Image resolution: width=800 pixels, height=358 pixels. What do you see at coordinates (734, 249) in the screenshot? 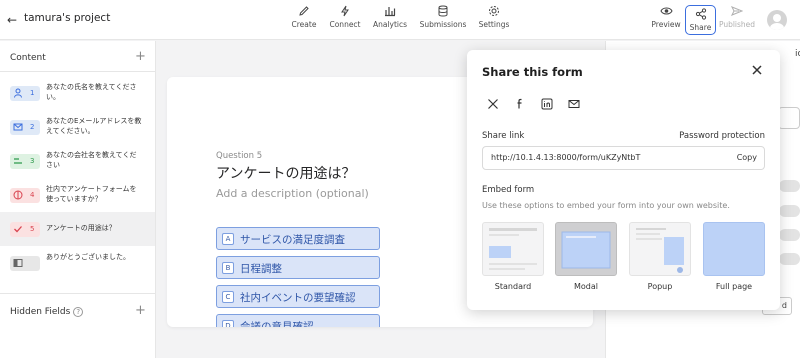
I see `embed-option-full-page` at bounding box center [734, 249].